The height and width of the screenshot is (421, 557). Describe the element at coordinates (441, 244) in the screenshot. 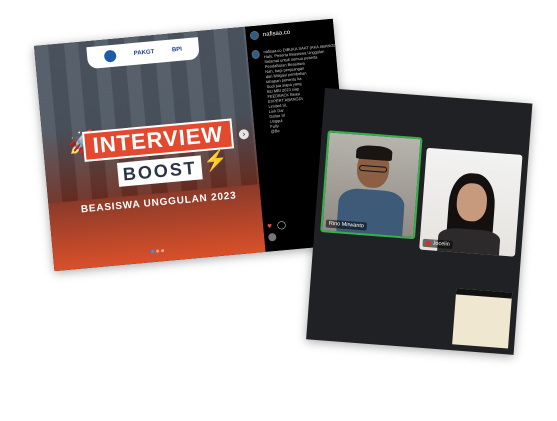

I see `participant-name: Jocelin` at that location.